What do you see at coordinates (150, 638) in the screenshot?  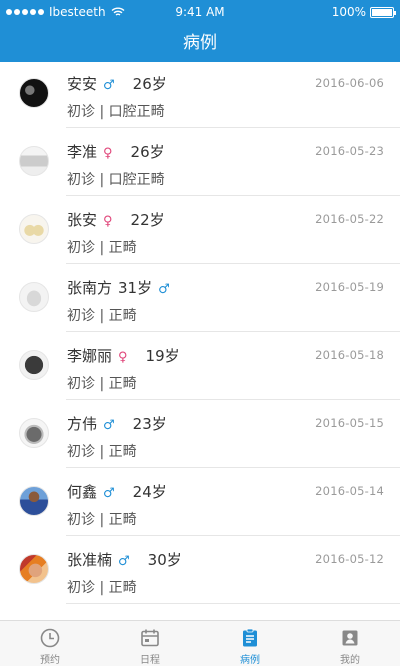 I see `calendar-icon` at bounding box center [150, 638].